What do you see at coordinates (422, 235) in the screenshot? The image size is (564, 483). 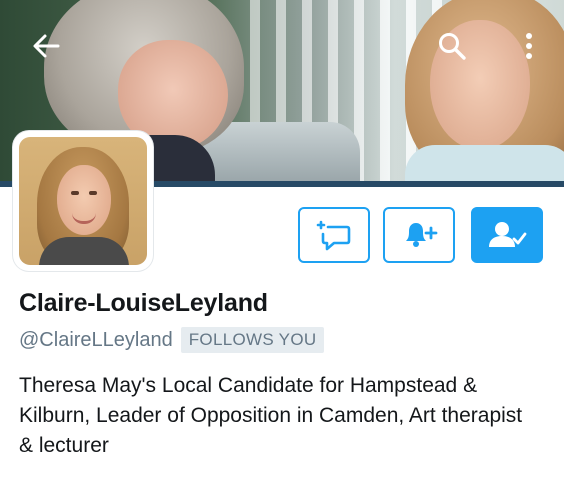 I see `bell-plus-icon` at bounding box center [422, 235].